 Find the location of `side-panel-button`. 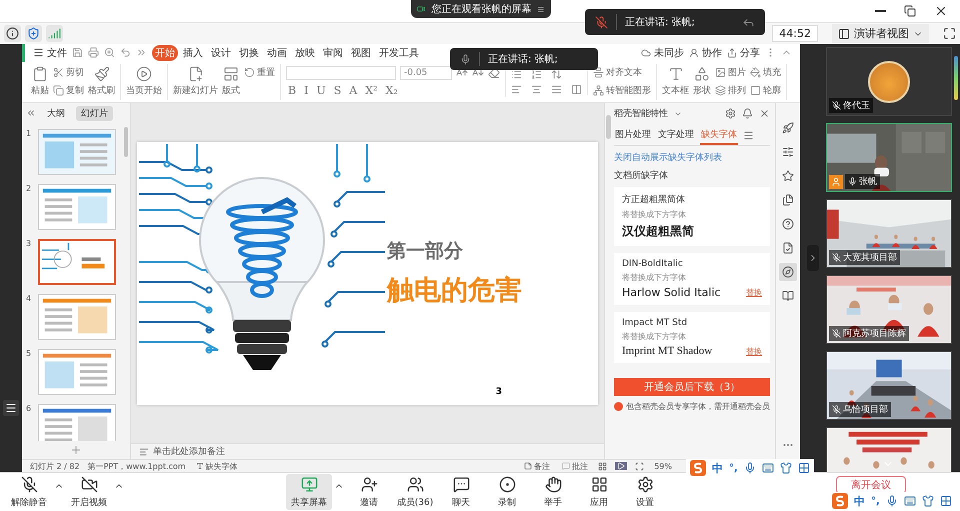

side-panel-button is located at coordinates (11, 408).